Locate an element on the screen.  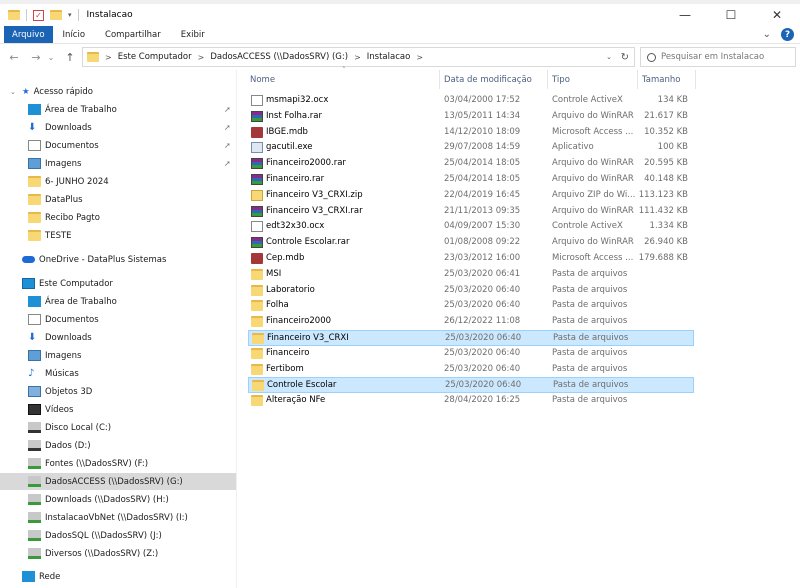
column-header-name: Nome is located at coordinates (343, 79).